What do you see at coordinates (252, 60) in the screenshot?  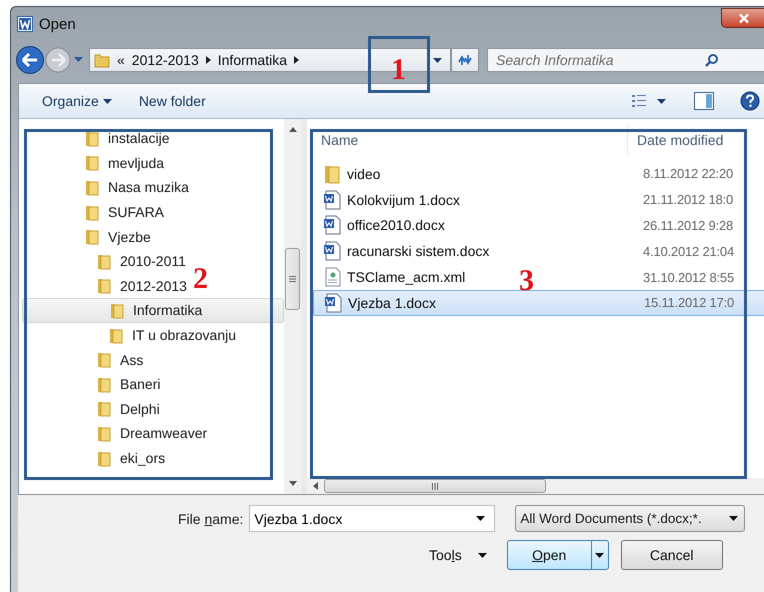 I see `breadcrumb-item: Informatika` at bounding box center [252, 60].